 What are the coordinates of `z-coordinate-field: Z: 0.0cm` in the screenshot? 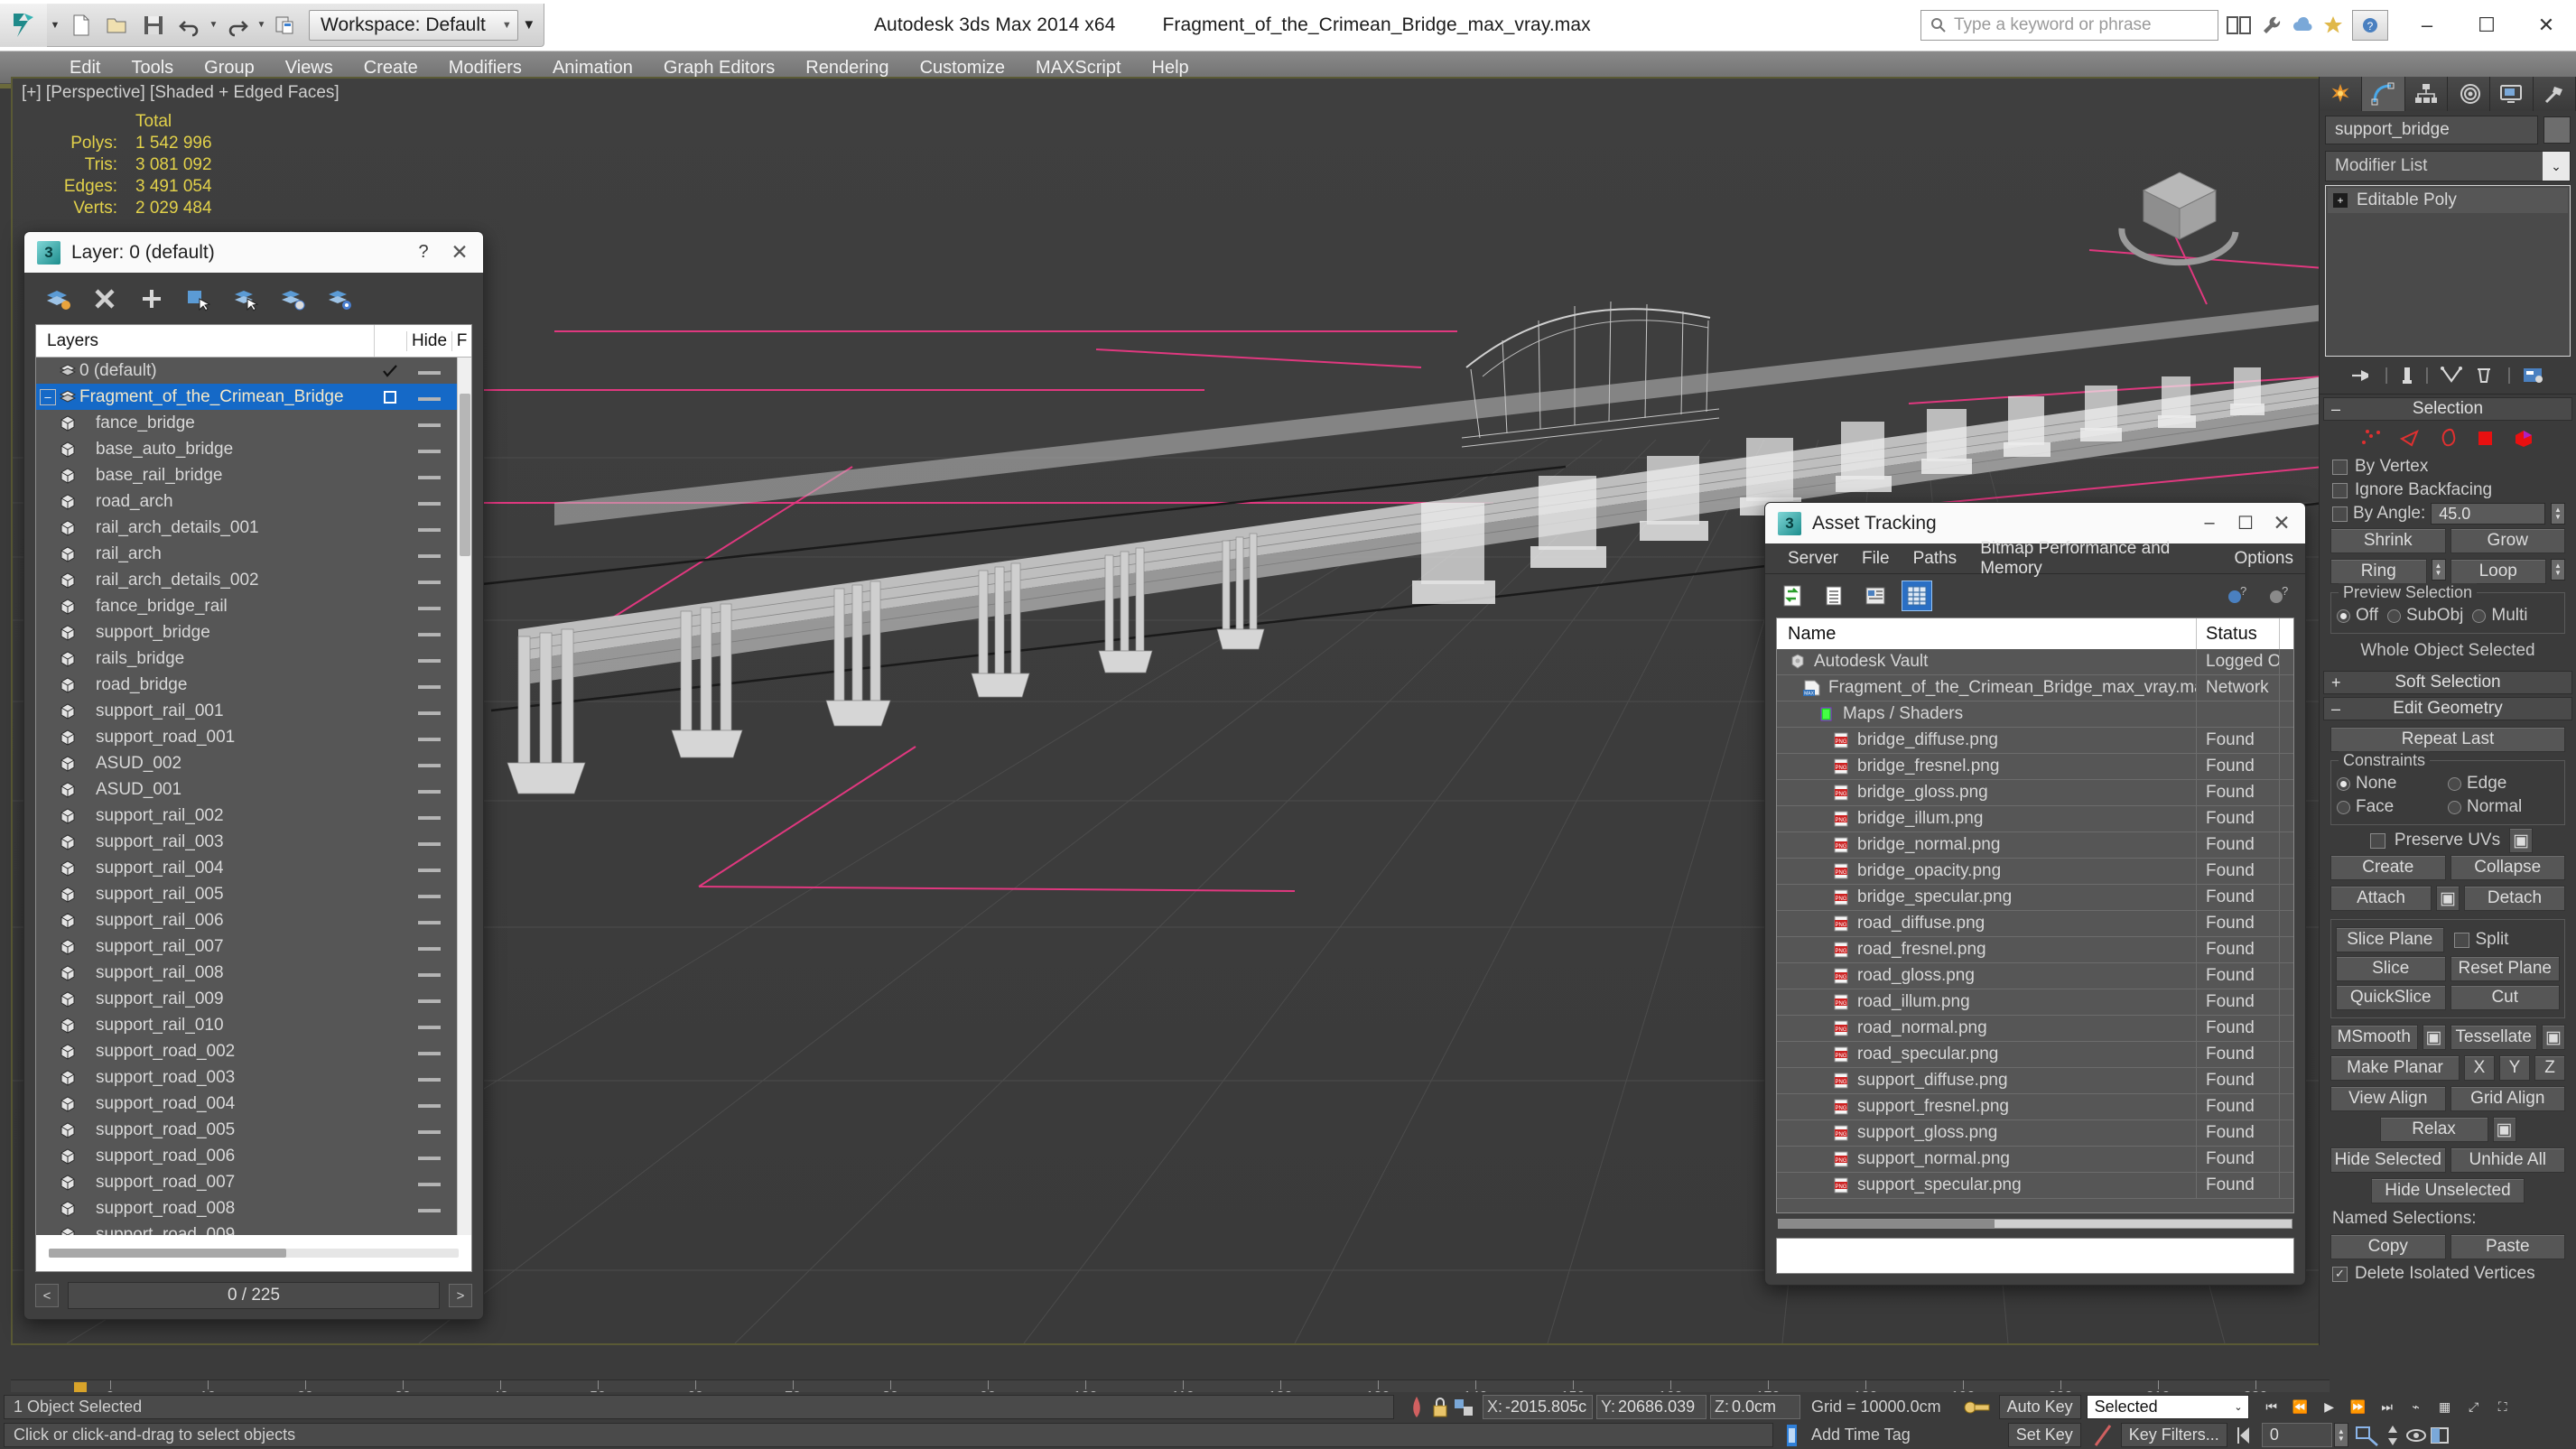 It's located at (1755, 1407).